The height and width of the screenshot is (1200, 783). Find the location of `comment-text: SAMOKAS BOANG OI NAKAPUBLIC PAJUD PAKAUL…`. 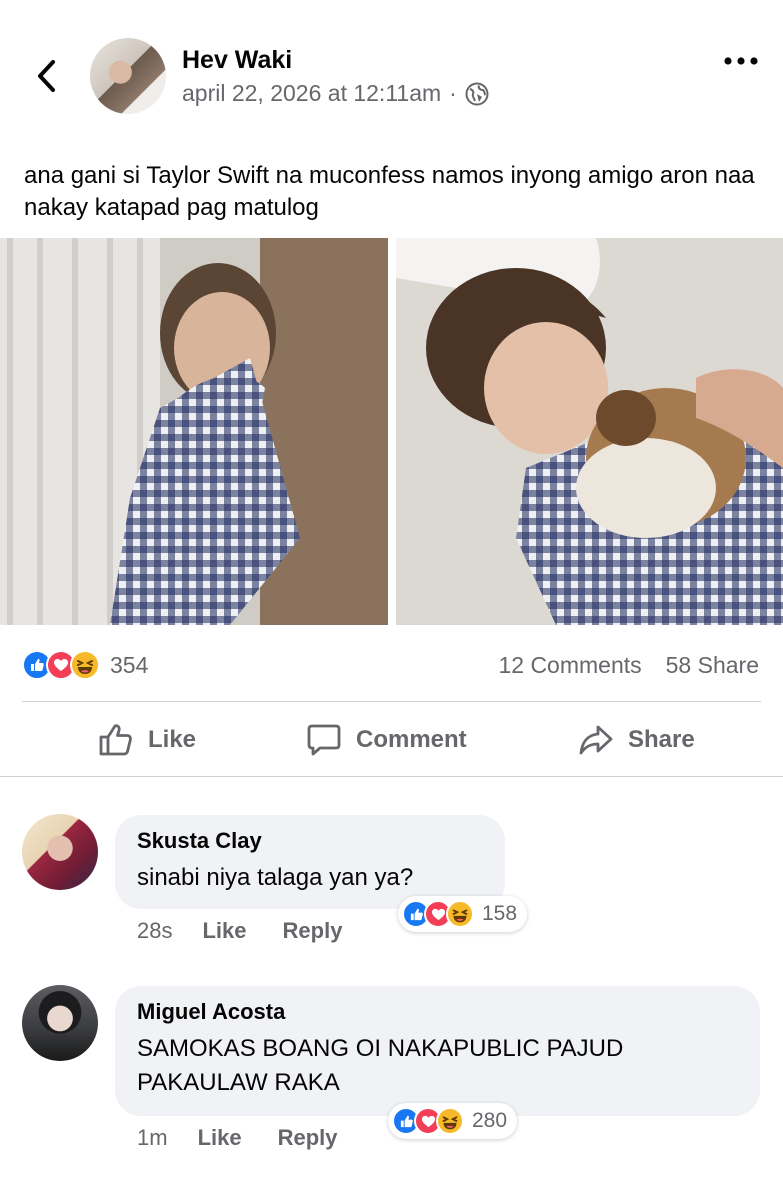

comment-text: SAMOKAS BOANG OI NAKAPUBLIC PAJUD PAKAUL… is located at coordinates (380, 1065).